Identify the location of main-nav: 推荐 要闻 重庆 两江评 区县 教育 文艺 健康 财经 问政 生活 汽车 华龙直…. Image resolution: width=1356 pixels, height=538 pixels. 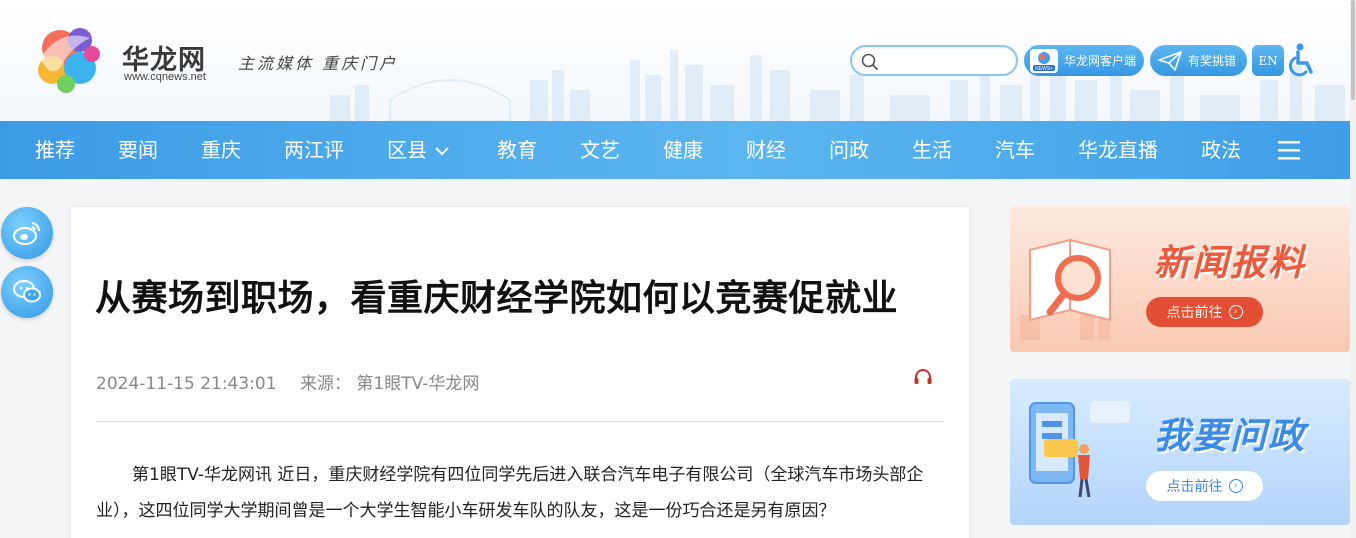
(675, 150).